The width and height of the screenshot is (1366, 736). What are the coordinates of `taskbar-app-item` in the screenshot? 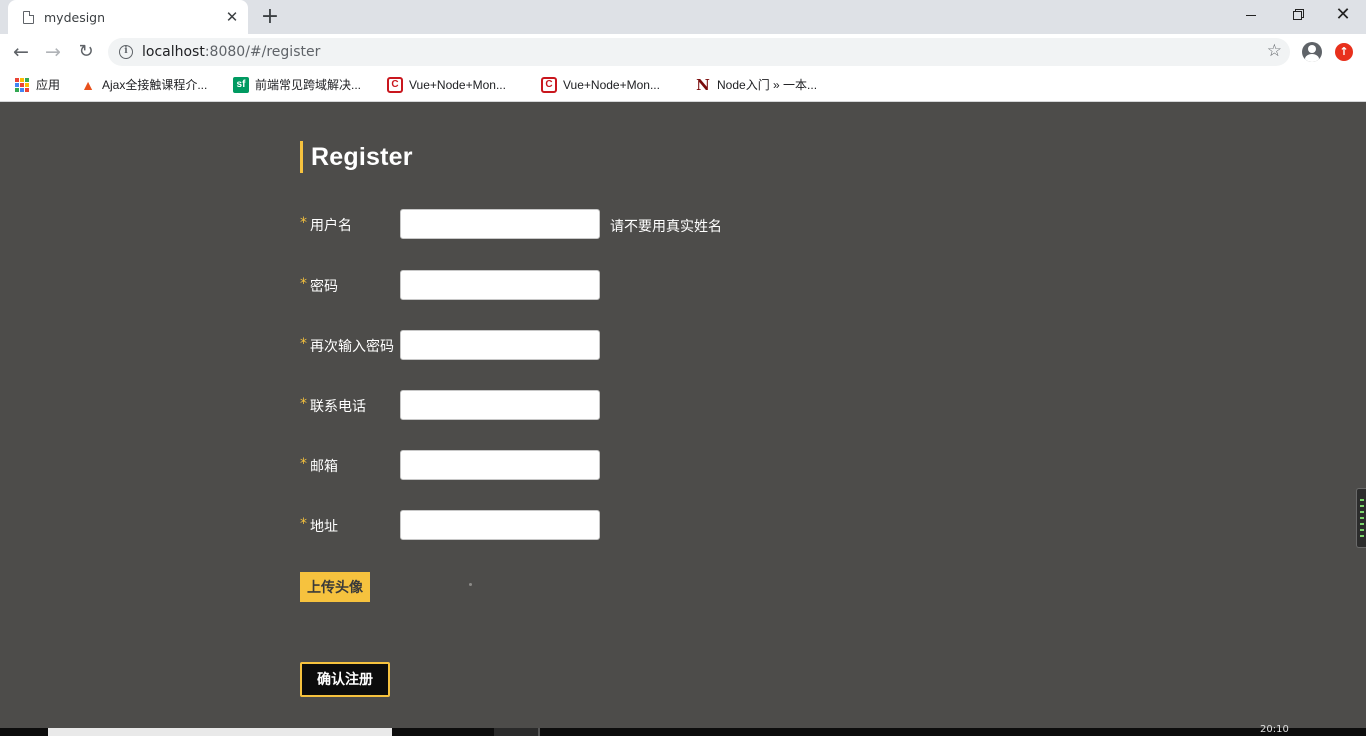 It's located at (516, 732).